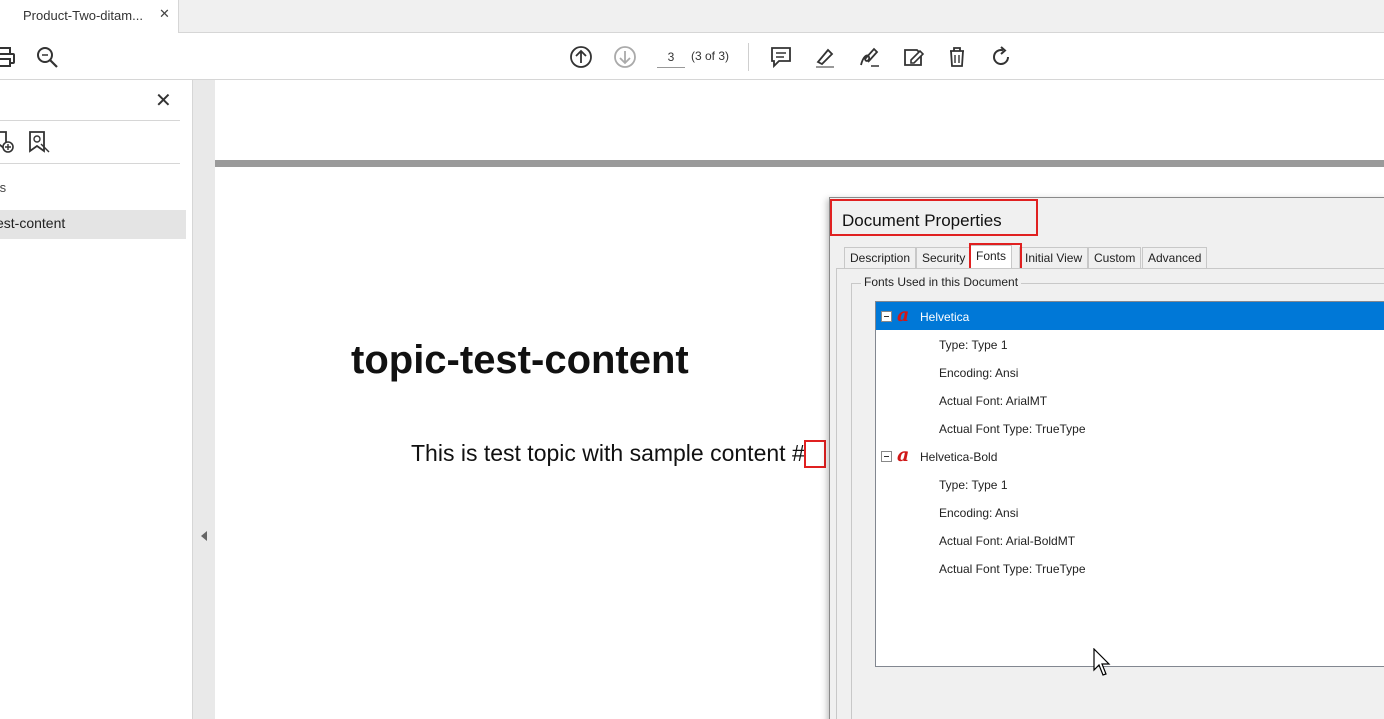 The image size is (1384, 719). Describe the element at coordinates (825, 57) in the screenshot. I see `highlight-icon` at that location.